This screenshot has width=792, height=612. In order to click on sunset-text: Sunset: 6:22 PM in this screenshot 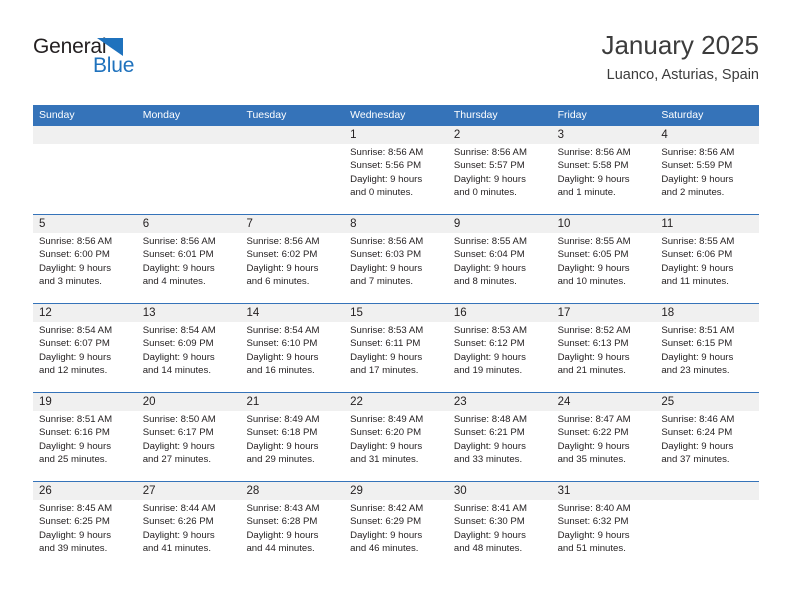, I will do `click(593, 433)`.